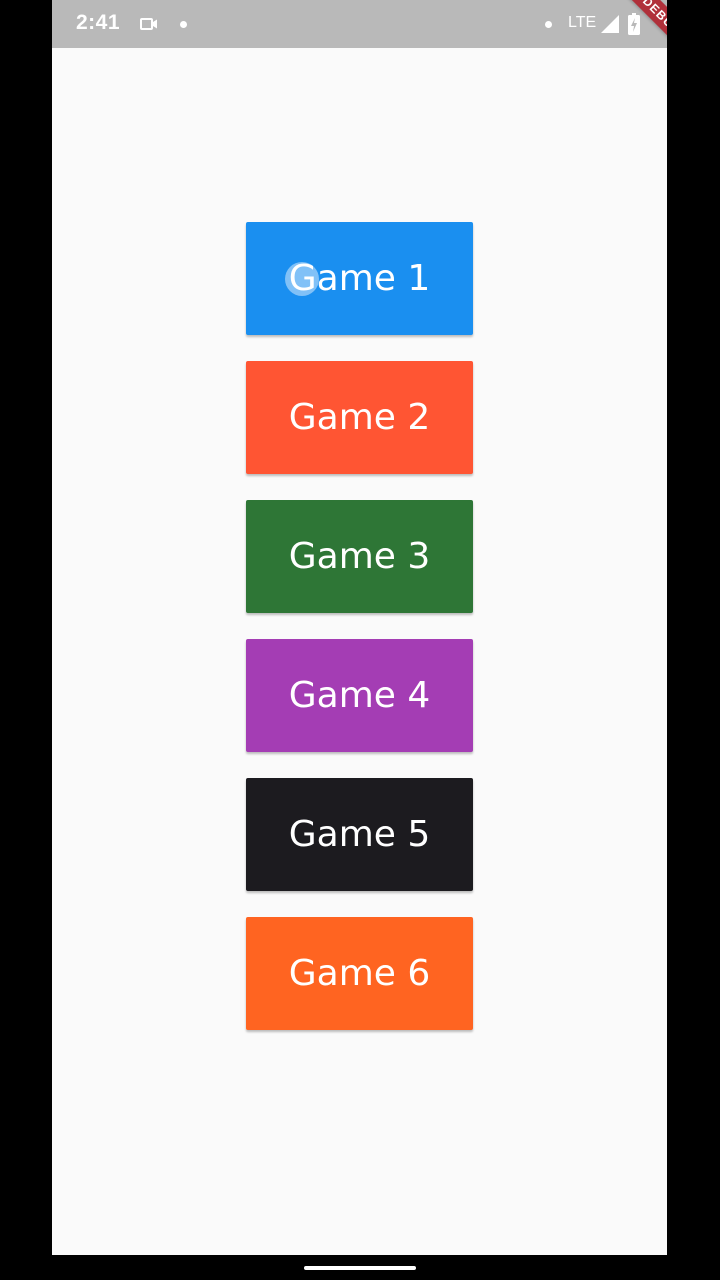 The width and height of the screenshot is (720, 1280). What do you see at coordinates (582, 22) in the screenshot?
I see `network-type: LTE` at bounding box center [582, 22].